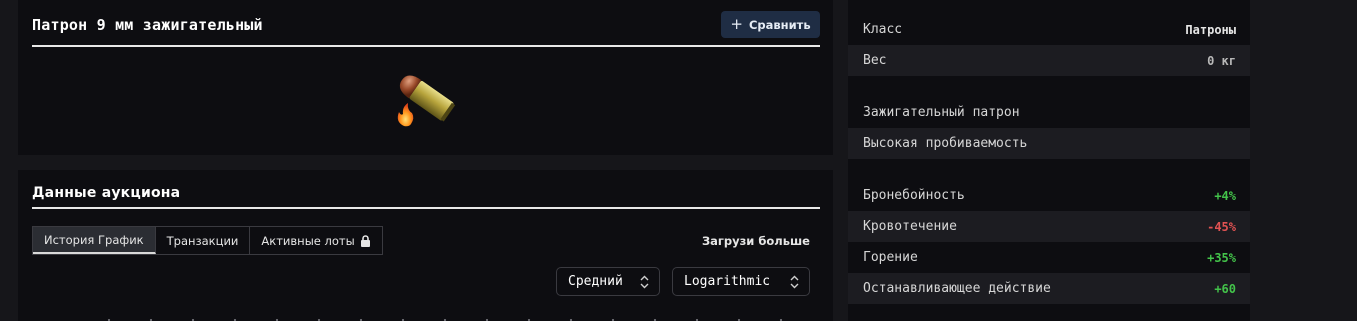 This screenshot has width=1357, height=321. What do you see at coordinates (756, 241) in the screenshot?
I see `load-more-link: Загрузи больше` at bounding box center [756, 241].